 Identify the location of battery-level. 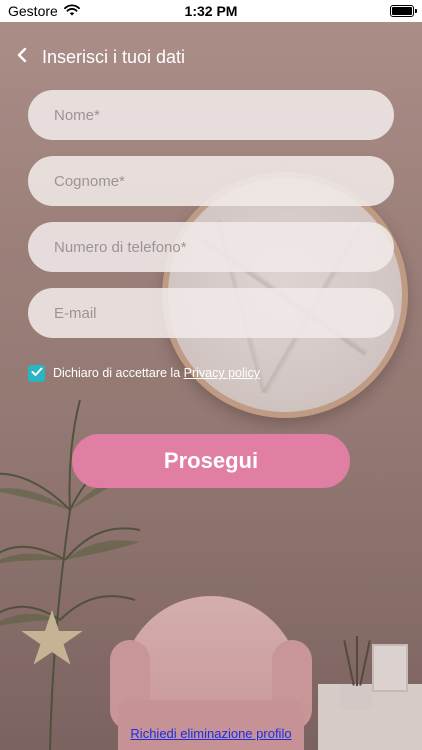
(402, 11).